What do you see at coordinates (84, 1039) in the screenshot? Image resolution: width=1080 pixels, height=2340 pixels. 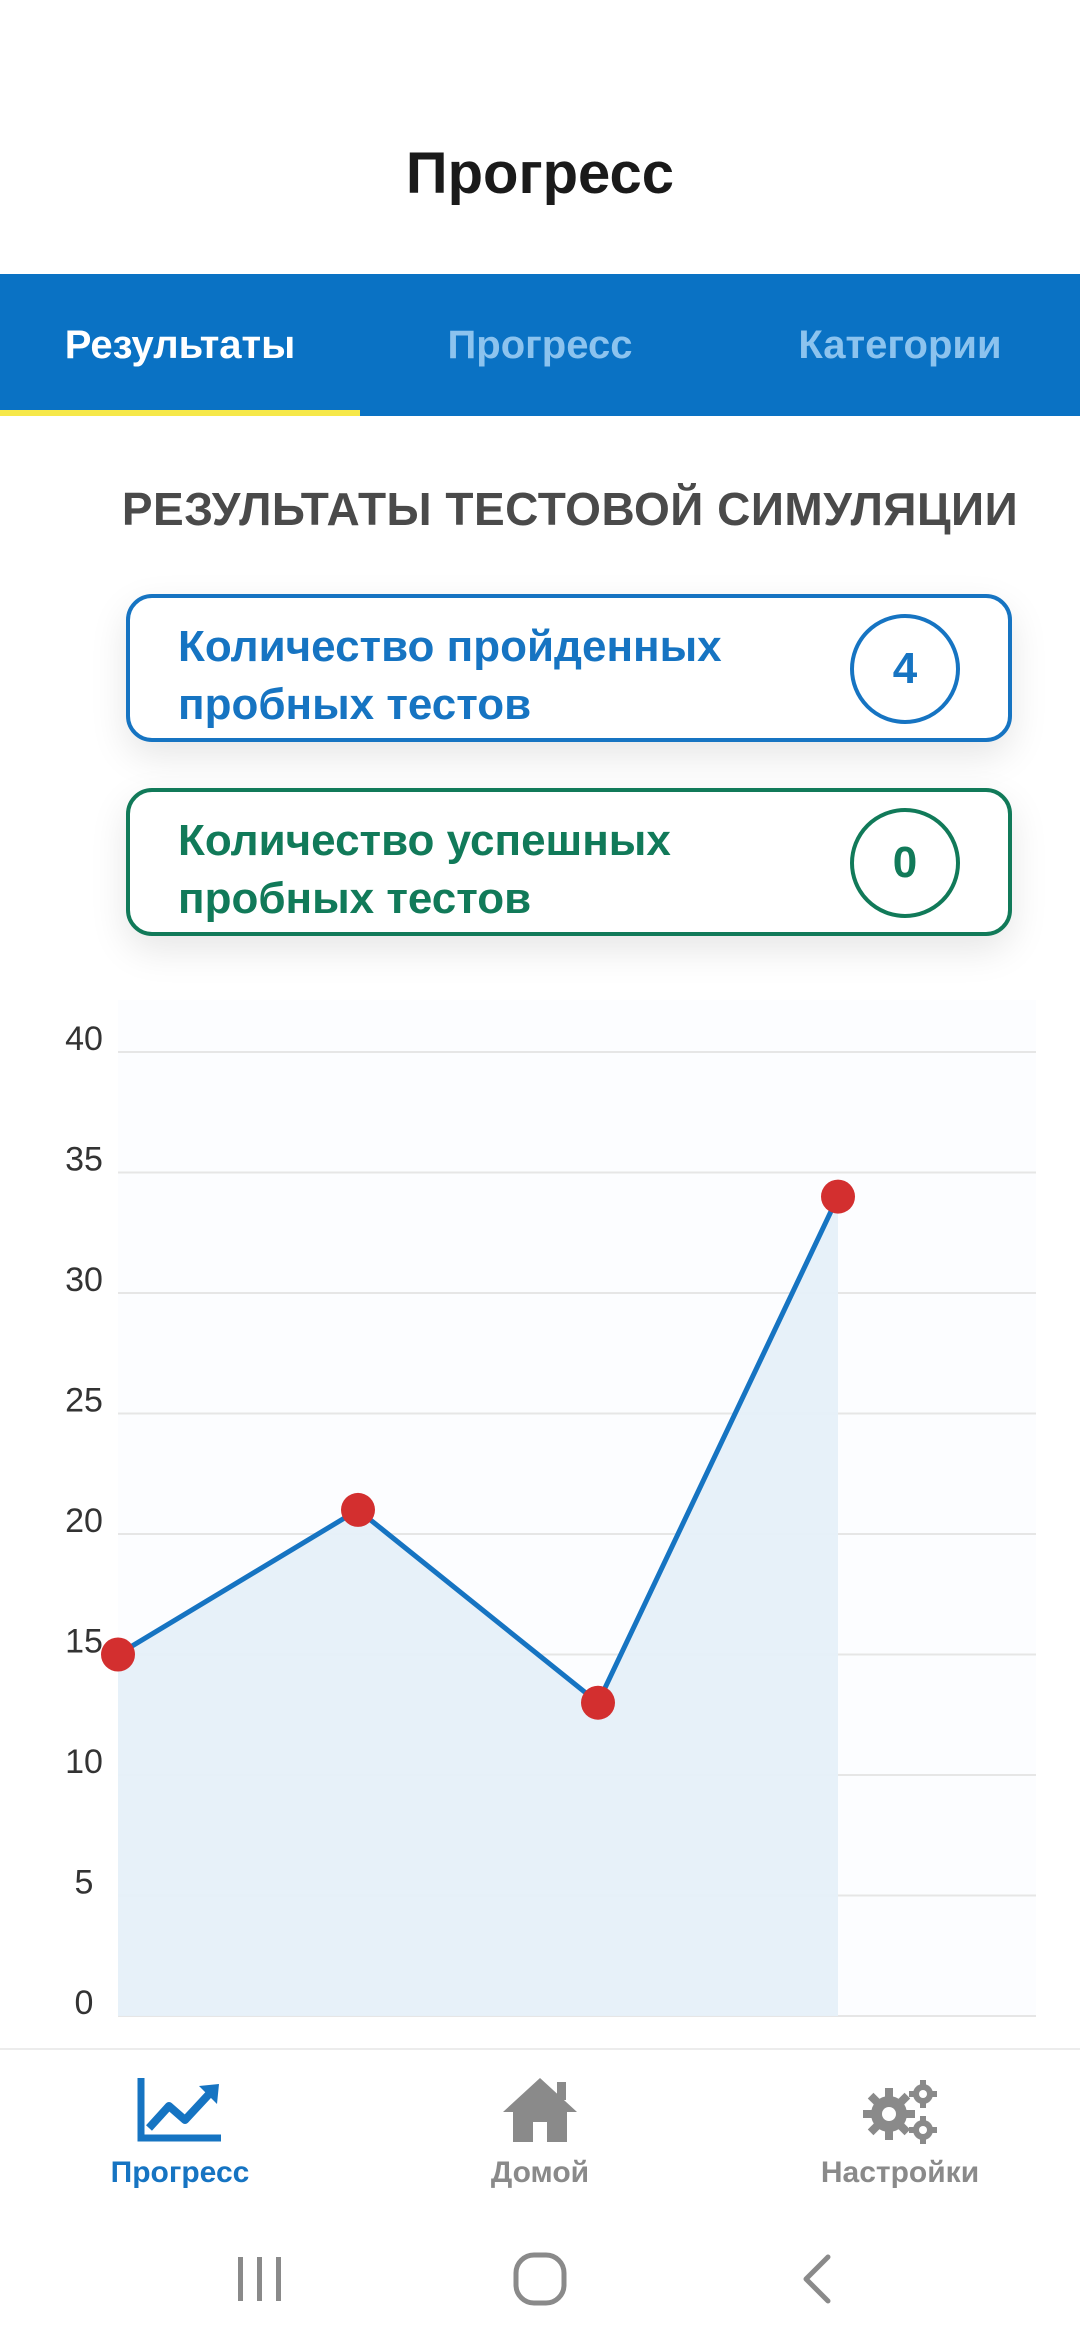 I see `y-tick-label: 40` at bounding box center [84, 1039].